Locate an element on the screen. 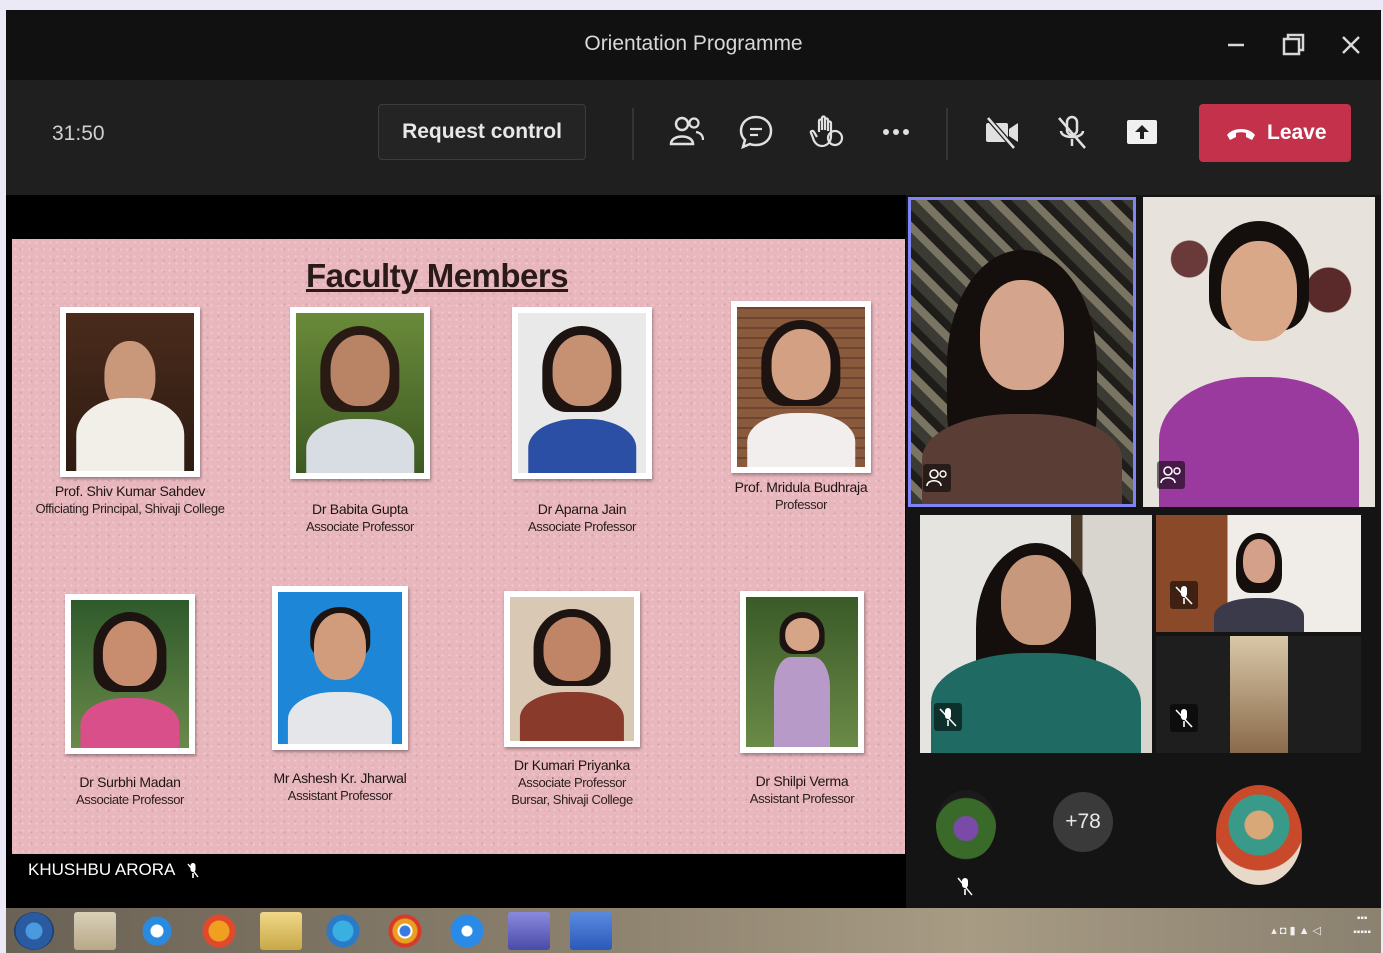  close-icon is located at coordinates (1351, 45).